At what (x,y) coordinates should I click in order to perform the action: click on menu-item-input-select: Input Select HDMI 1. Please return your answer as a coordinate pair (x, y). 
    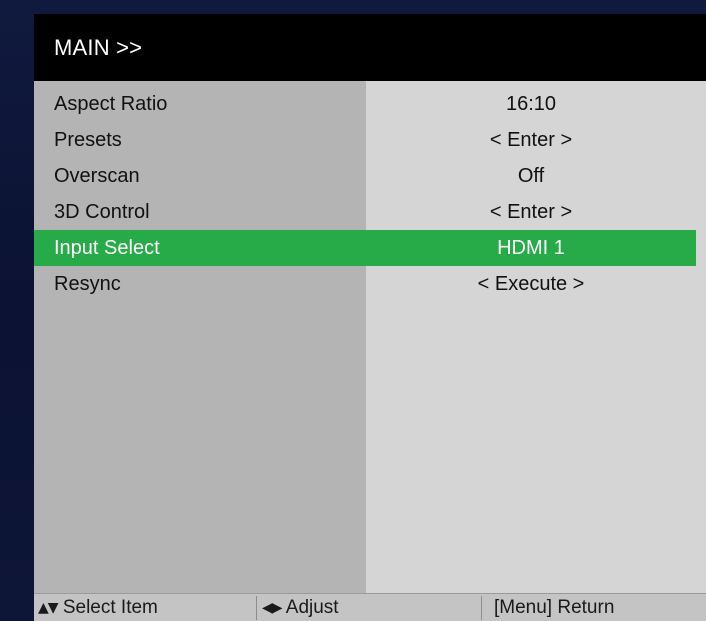
    Looking at the image, I should click on (365, 248).